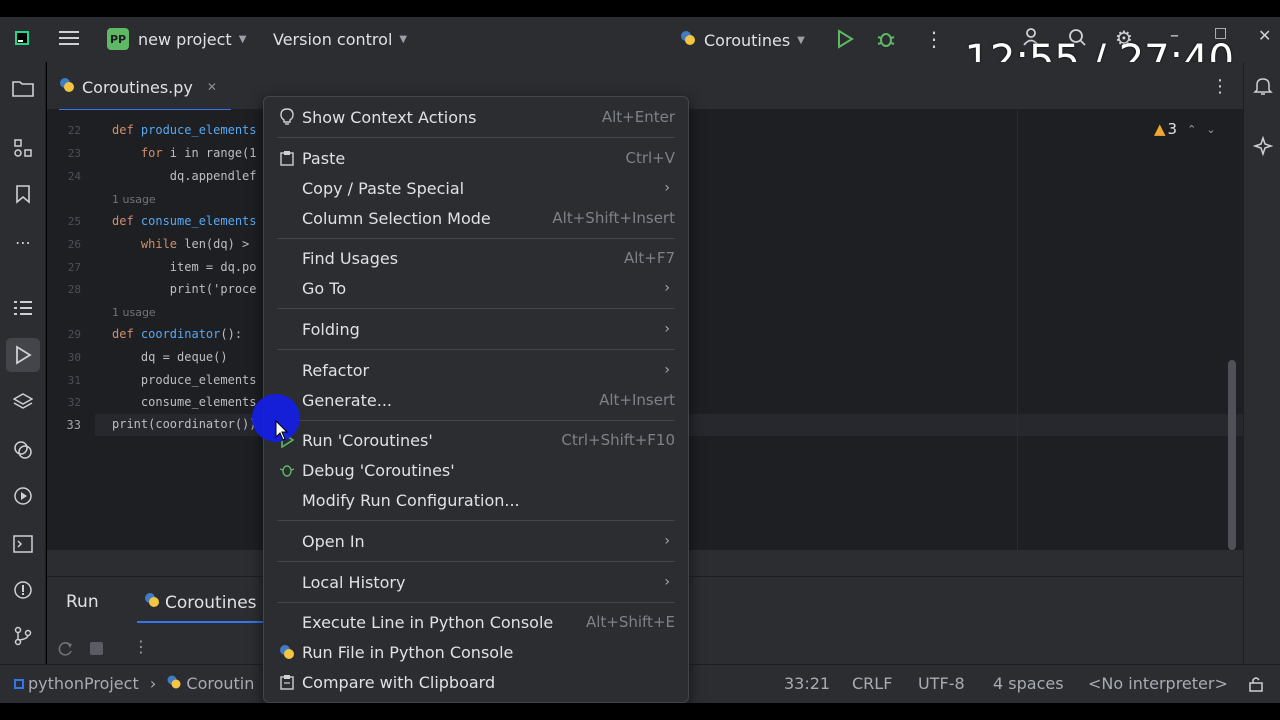 This screenshot has width=1280, height=720. What do you see at coordinates (184, 153) in the screenshot?
I see `code-line: for i in range(1` at bounding box center [184, 153].